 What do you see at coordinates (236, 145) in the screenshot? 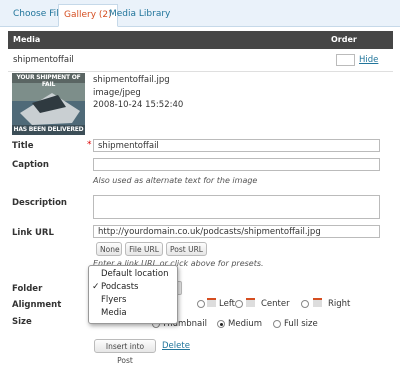
I see `title-field: shipmentoffail` at bounding box center [236, 145].